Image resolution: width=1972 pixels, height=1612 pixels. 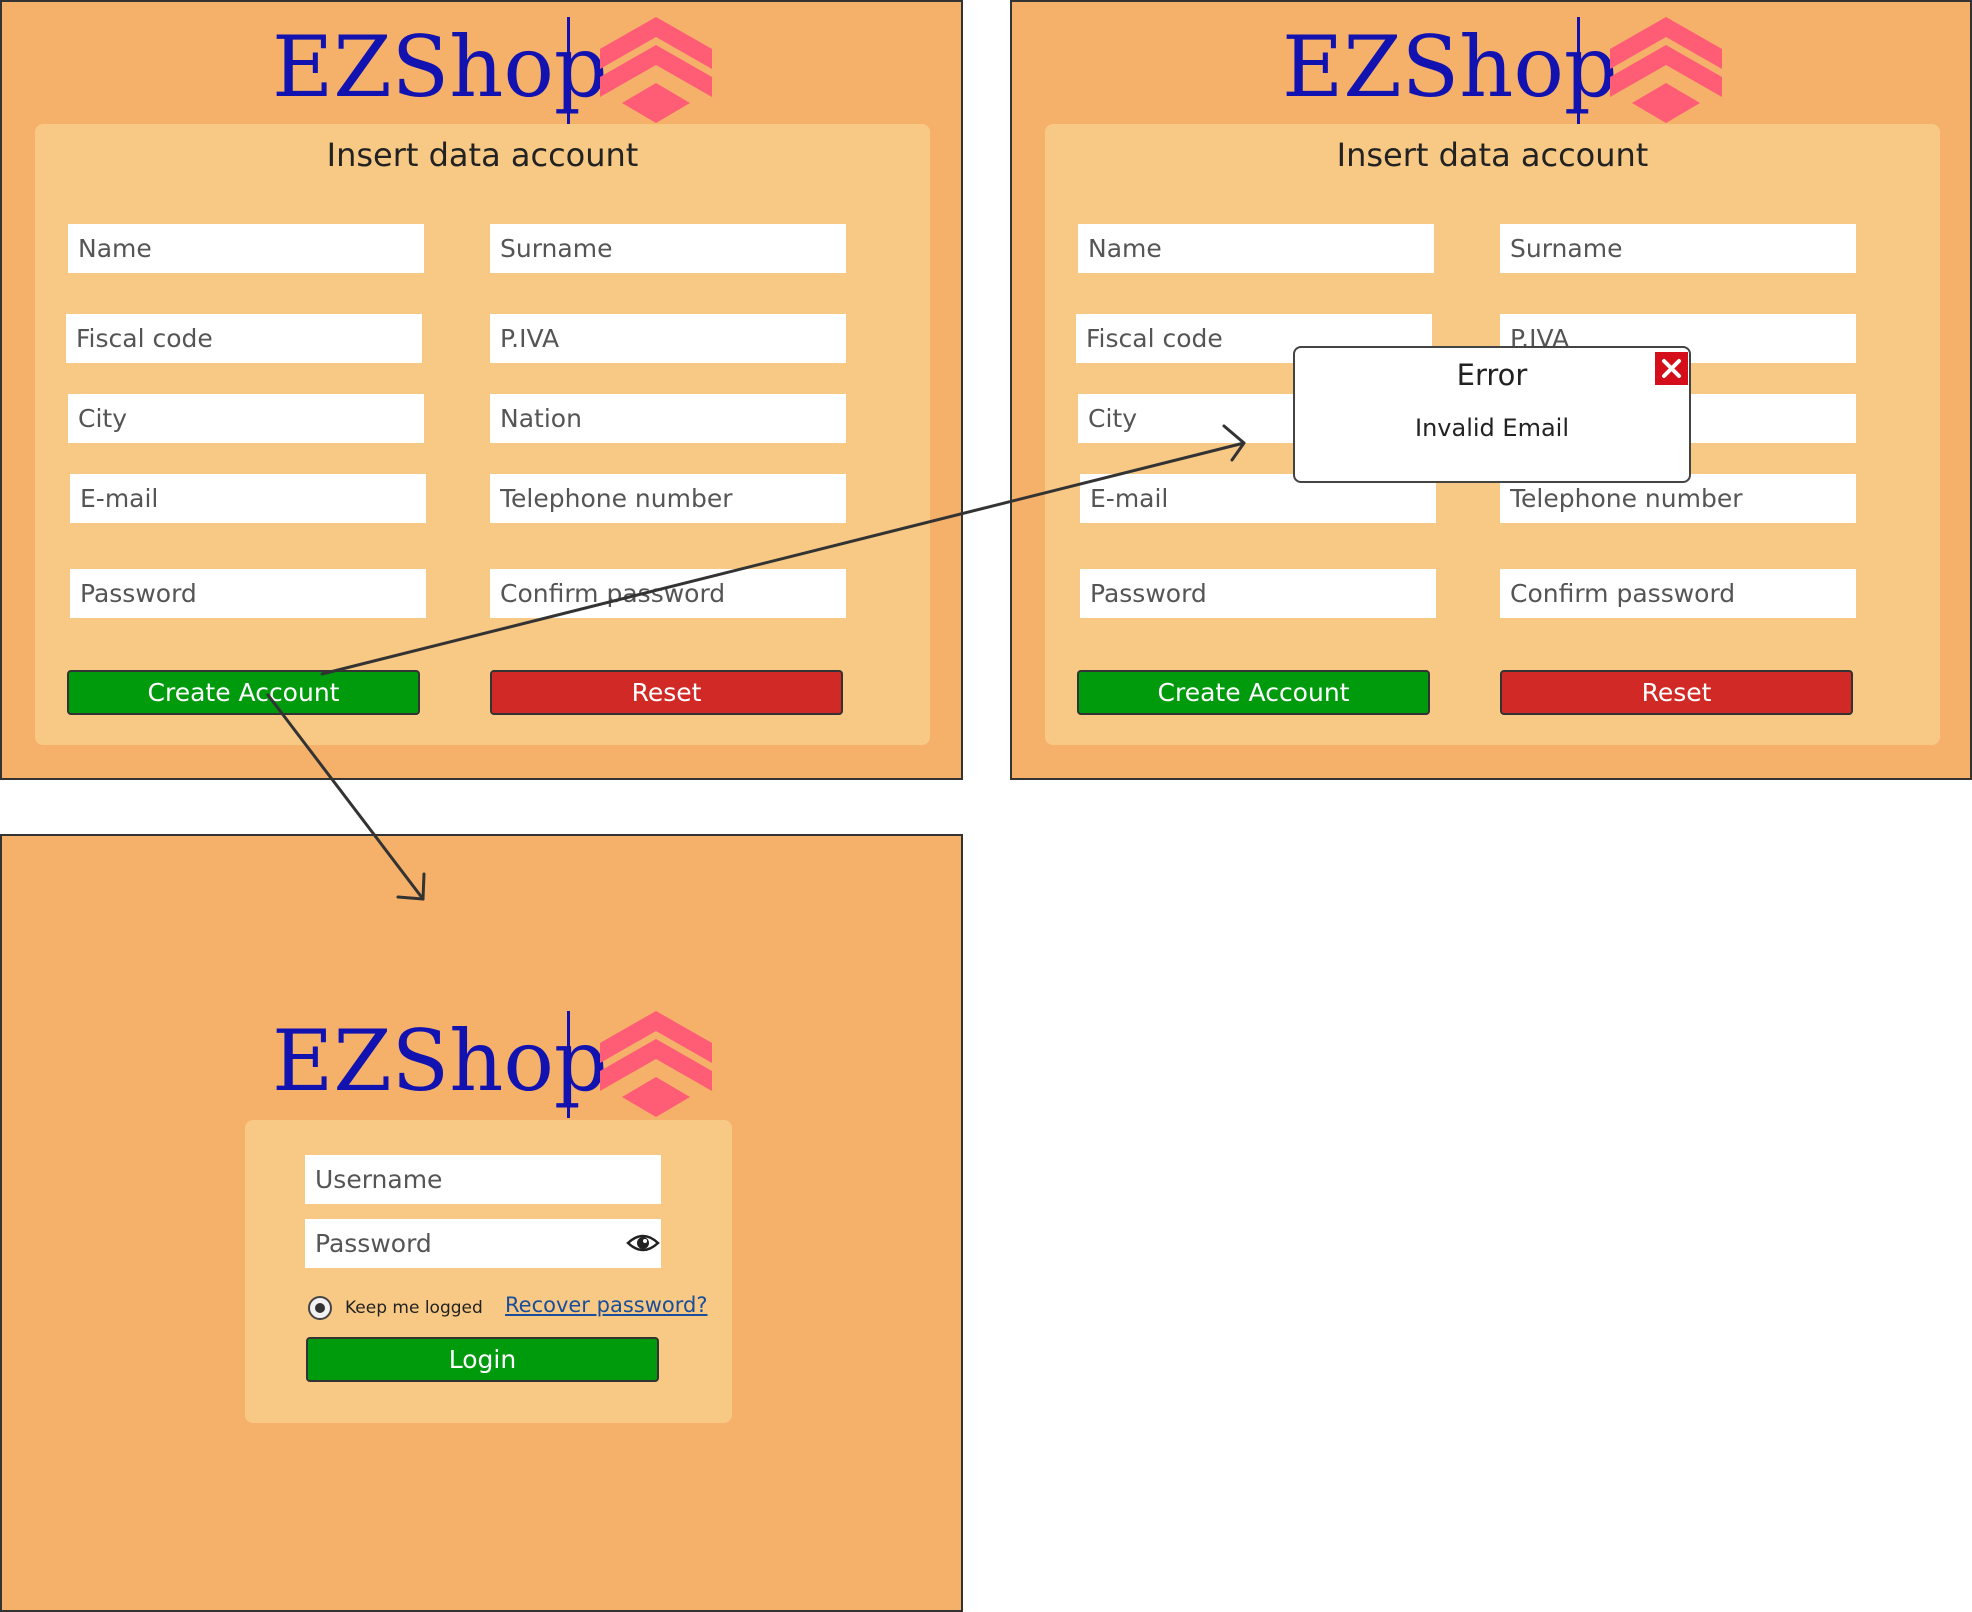 What do you see at coordinates (668, 418) in the screenshot?
I see `nation-input` at bounding box center [668, 418].